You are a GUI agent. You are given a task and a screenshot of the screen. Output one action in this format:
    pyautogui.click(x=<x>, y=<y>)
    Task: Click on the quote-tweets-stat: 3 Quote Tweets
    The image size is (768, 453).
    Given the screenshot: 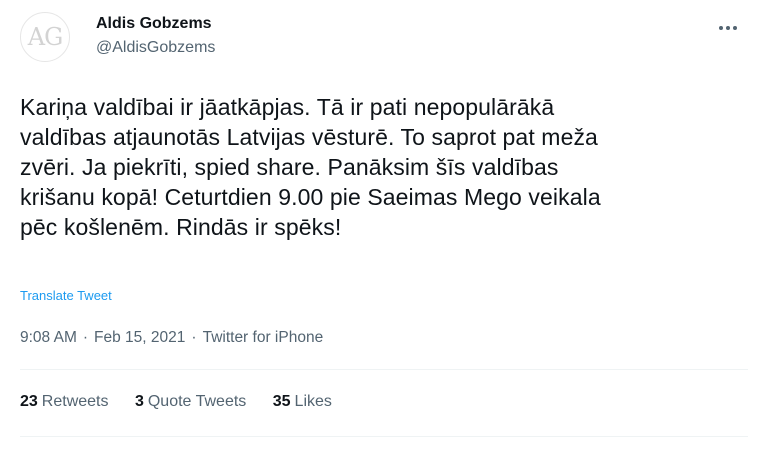 What is the action you would take?
    pyautogui.click(x=190, y=402)
    